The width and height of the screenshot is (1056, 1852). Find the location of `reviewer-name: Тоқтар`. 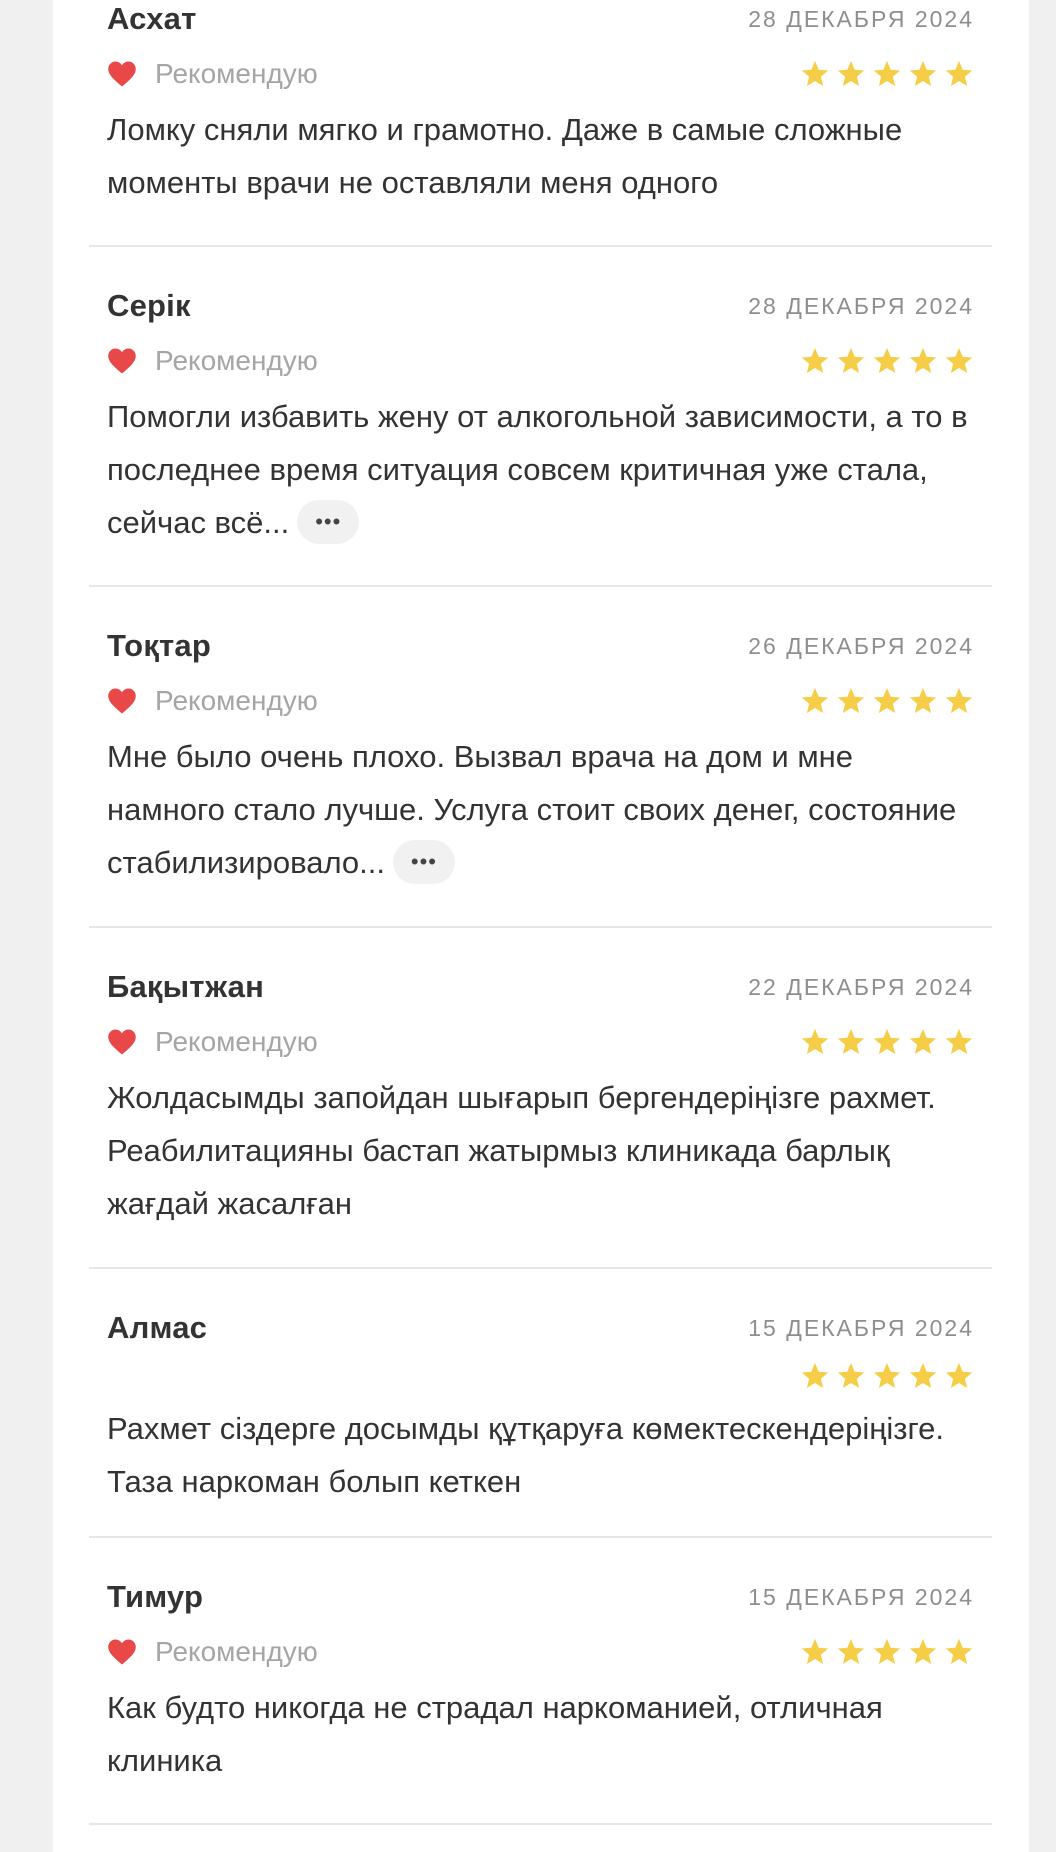

reviewer-name: Тоқтар is located at coordinates (159, 645).